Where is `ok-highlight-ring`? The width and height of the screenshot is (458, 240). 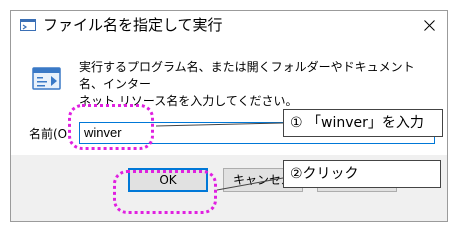
ok-highlight-ring is located at coordinates (165, 192).